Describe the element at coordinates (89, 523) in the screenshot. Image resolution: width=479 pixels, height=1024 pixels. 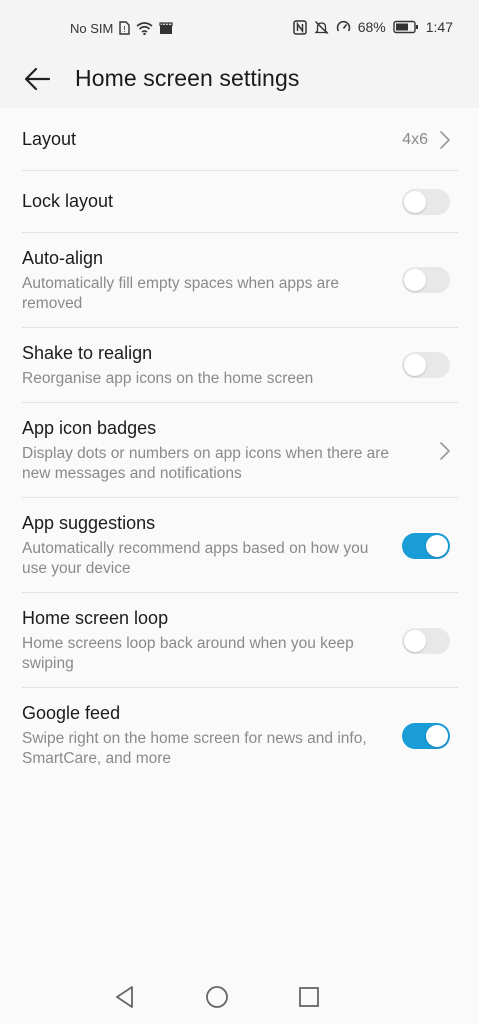
I see `setting-title-app-suggestions: App suggestions` at that location.